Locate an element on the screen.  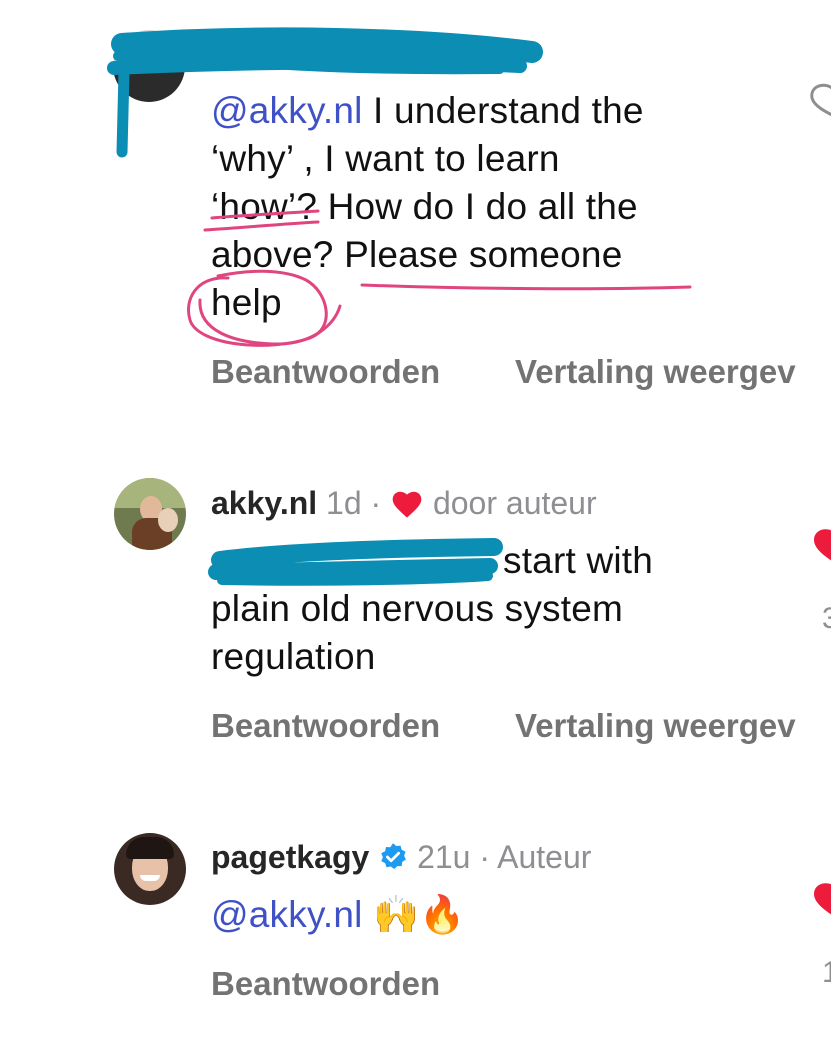
timestamp: 21u is located at coordinates (444, 857).